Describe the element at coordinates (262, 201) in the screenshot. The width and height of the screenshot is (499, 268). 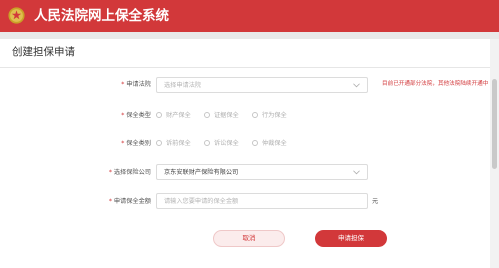
I see `amount-input: 请输入您要申请的保全金额` at that location.